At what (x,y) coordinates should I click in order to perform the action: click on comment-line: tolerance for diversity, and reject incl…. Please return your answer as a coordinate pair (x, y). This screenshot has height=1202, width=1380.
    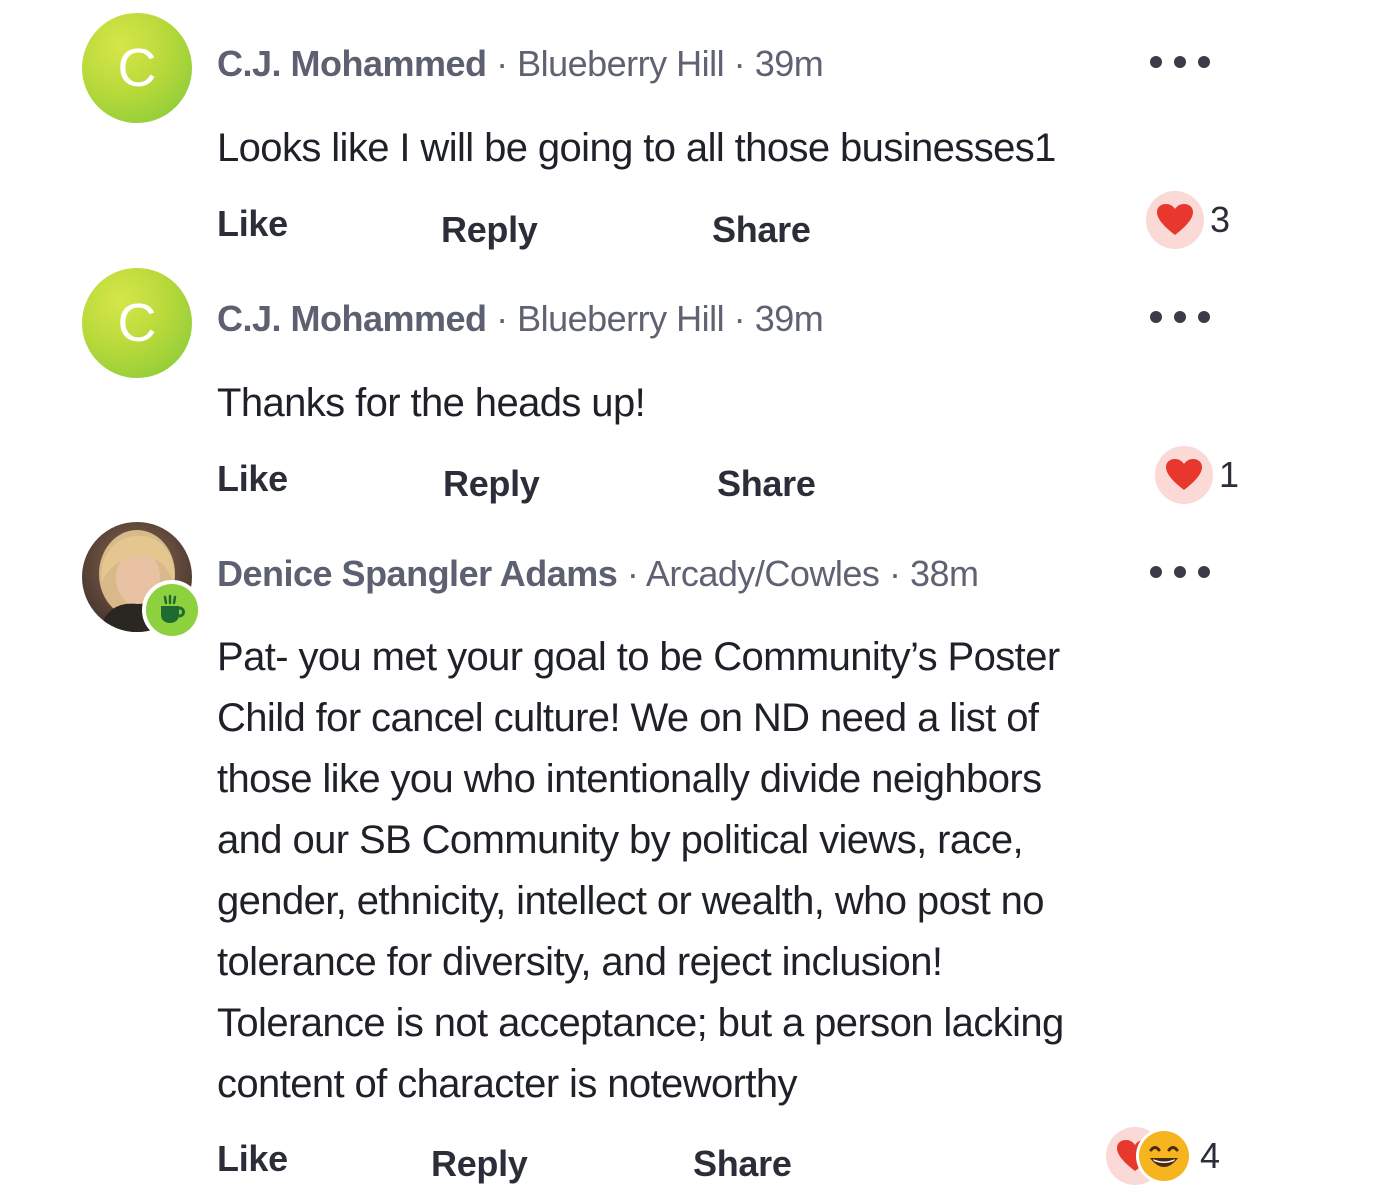
    Looking at the image, I should click on (580, 962).